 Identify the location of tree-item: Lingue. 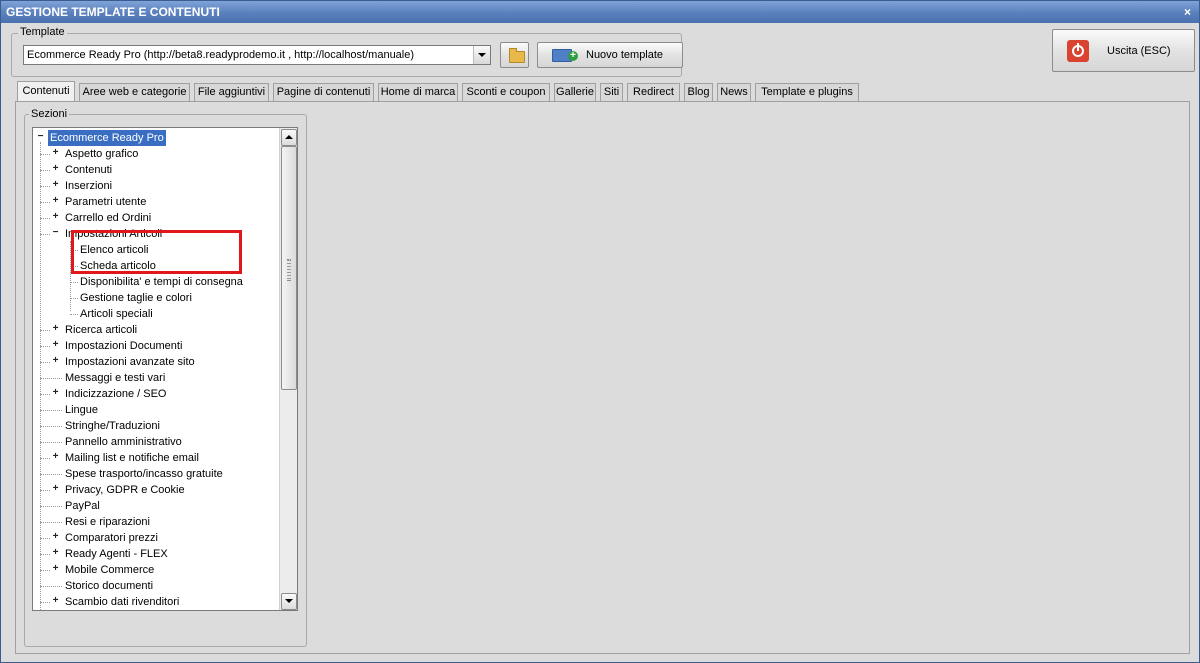
(157, 410).